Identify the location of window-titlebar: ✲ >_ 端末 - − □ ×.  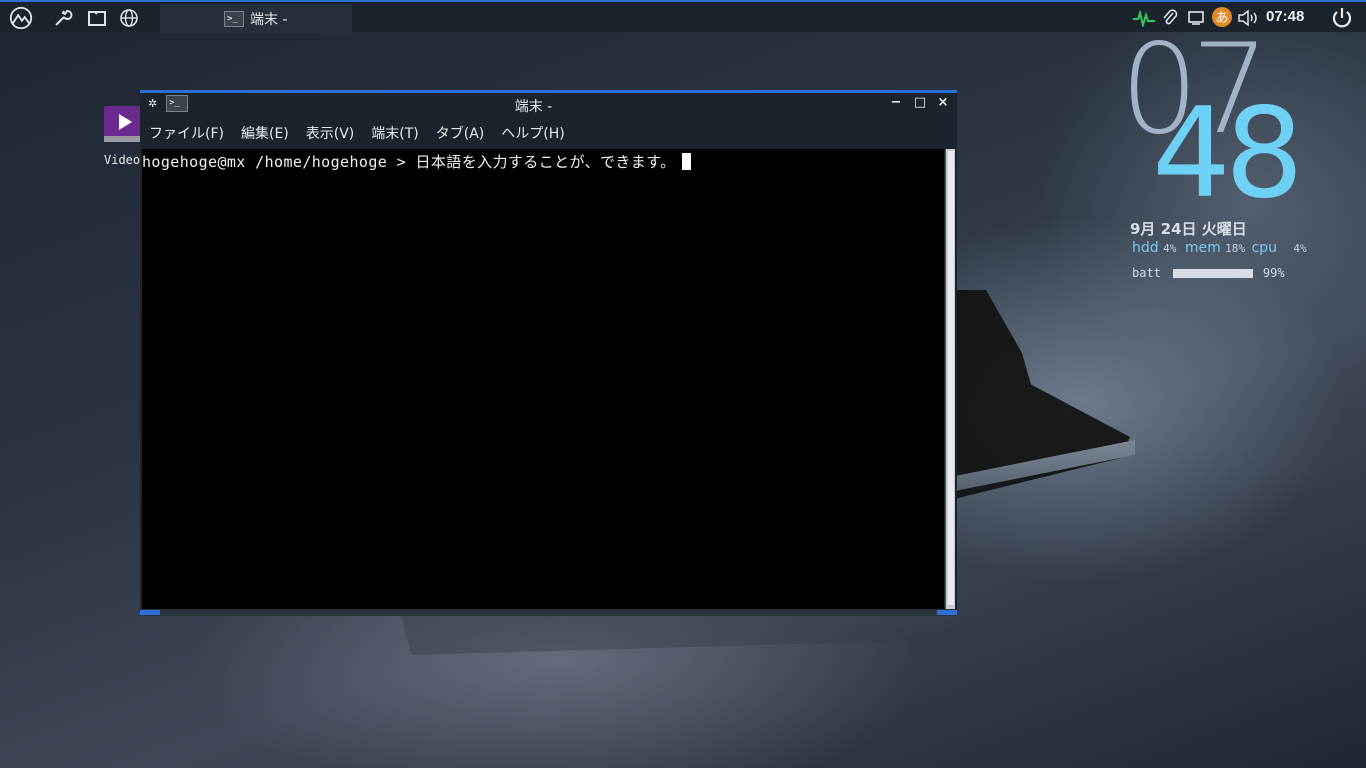
(548, 105).